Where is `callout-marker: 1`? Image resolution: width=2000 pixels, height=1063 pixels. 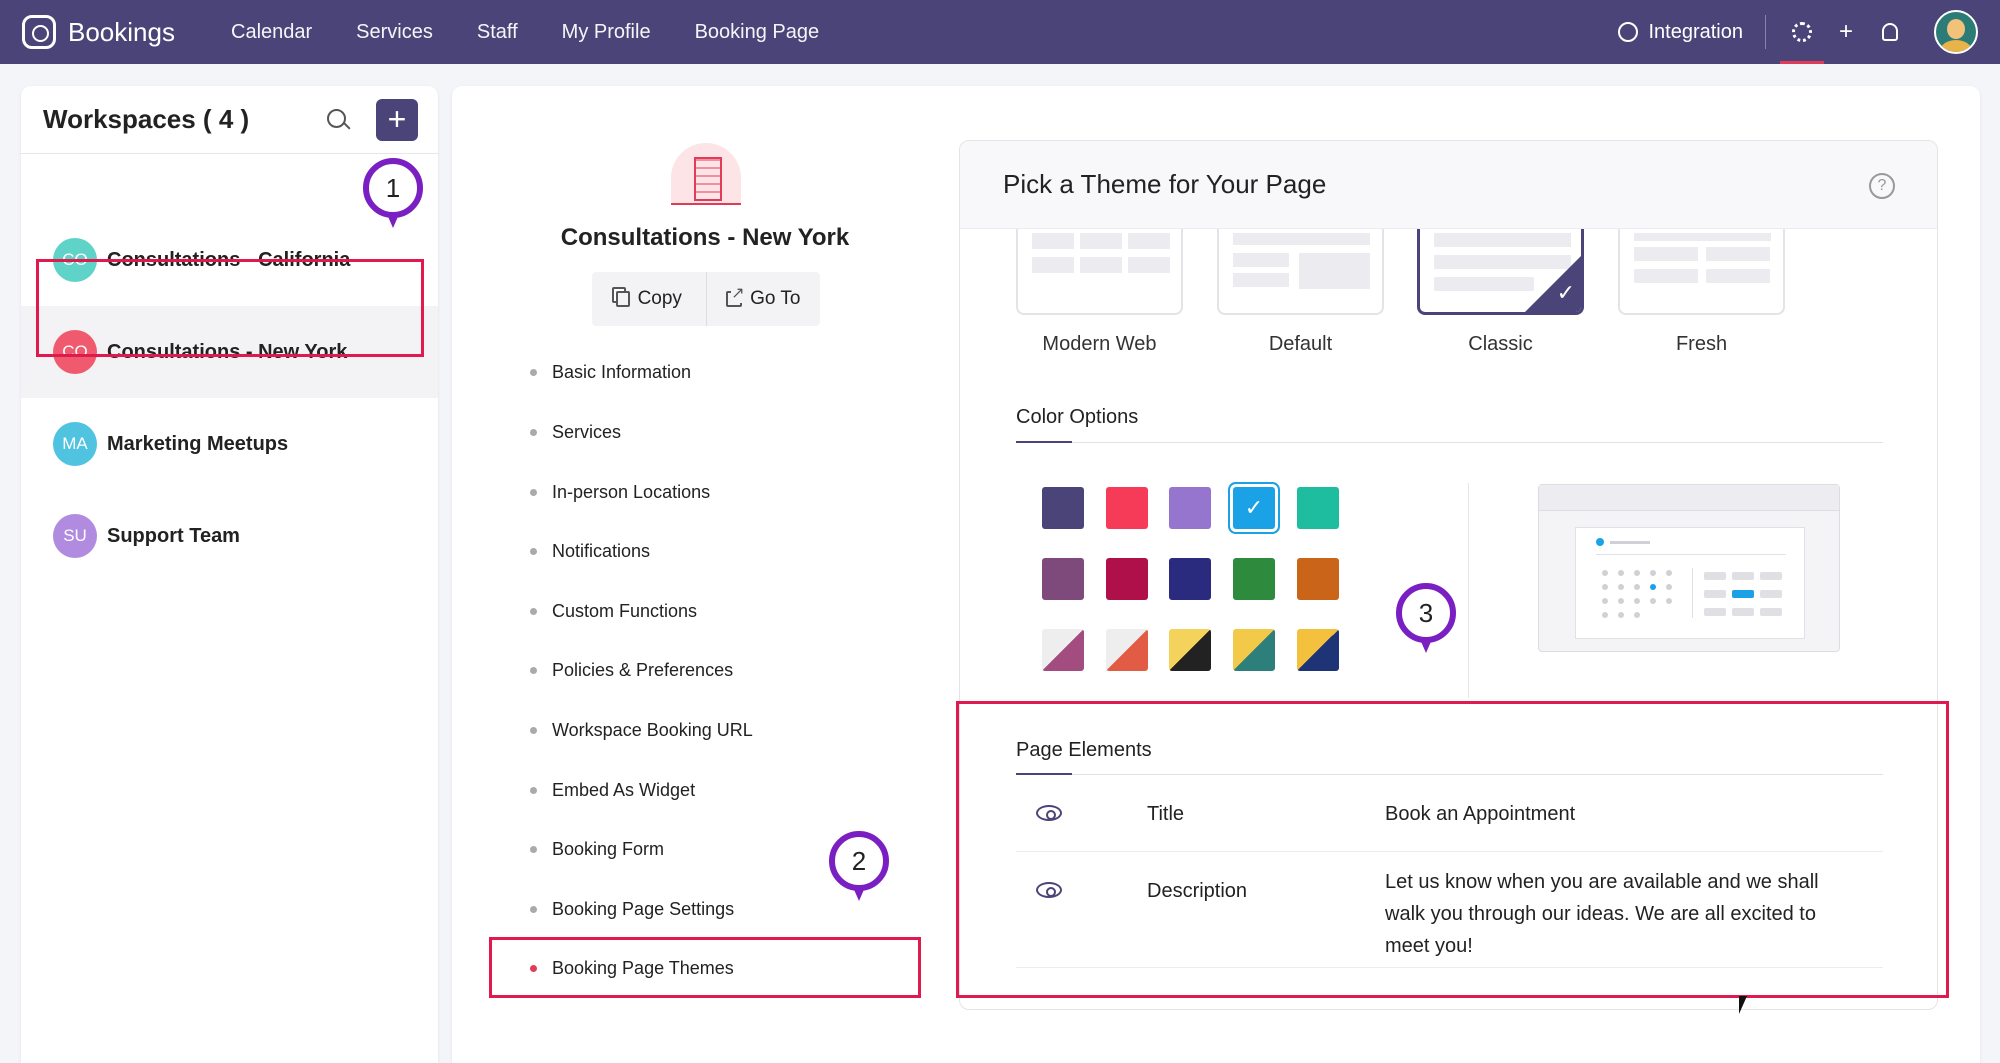 callout-marker: 1 is located at coordinates (393, 193).